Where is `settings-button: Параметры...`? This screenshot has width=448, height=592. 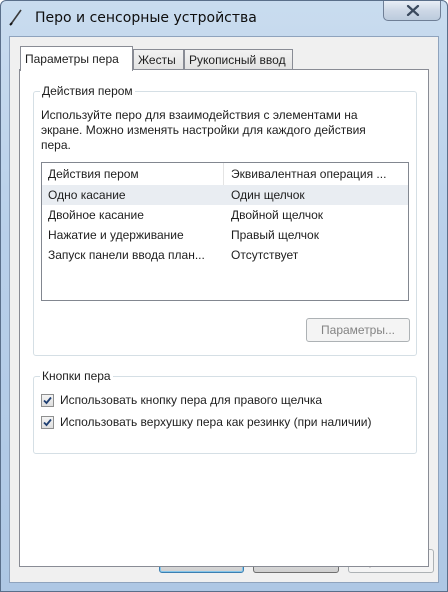
settings-button: Параметры... is located at coordinates (358, 330).